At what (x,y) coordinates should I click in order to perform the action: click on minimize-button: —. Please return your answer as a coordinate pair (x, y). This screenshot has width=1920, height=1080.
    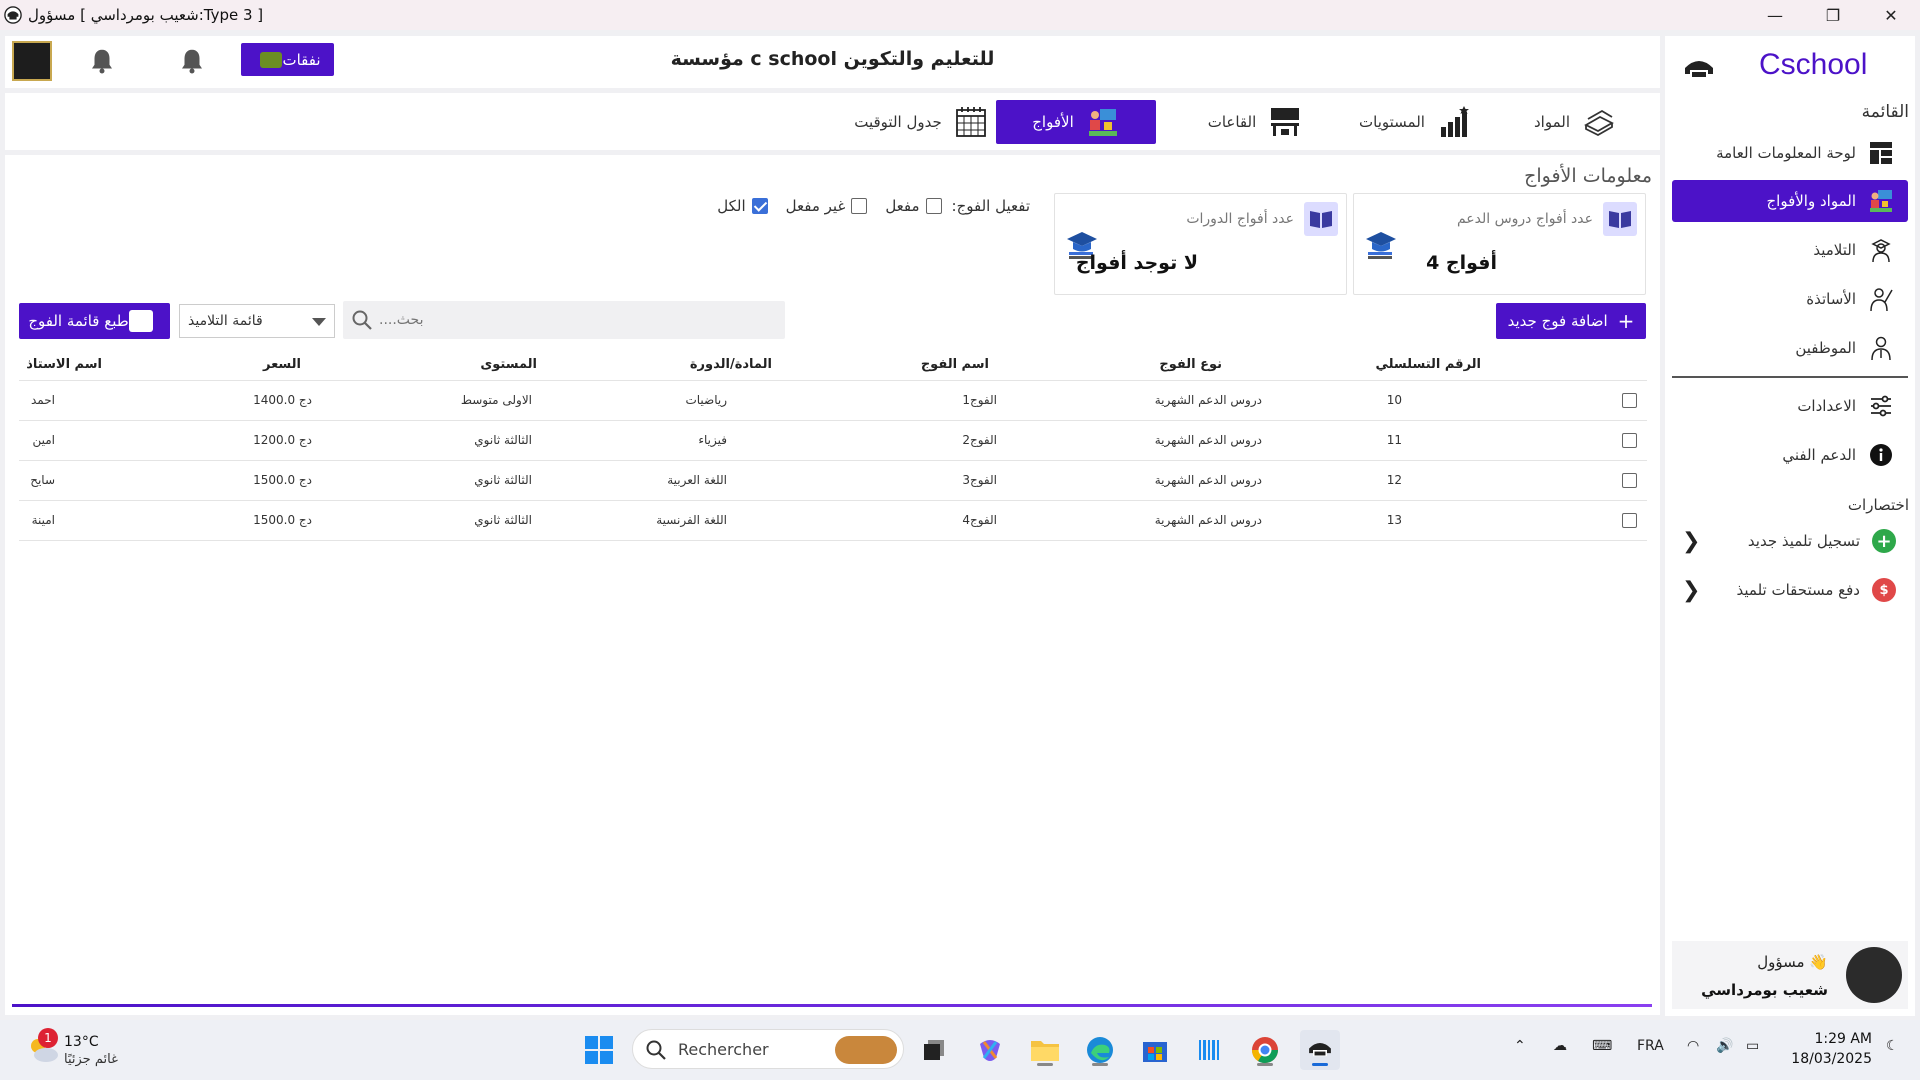
    Looking at the image, I should click on (1775, 15).